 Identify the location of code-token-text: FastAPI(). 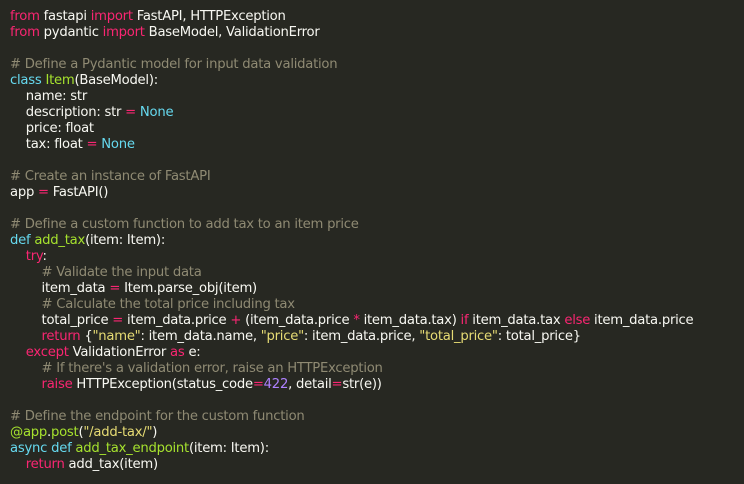
(78, 192).